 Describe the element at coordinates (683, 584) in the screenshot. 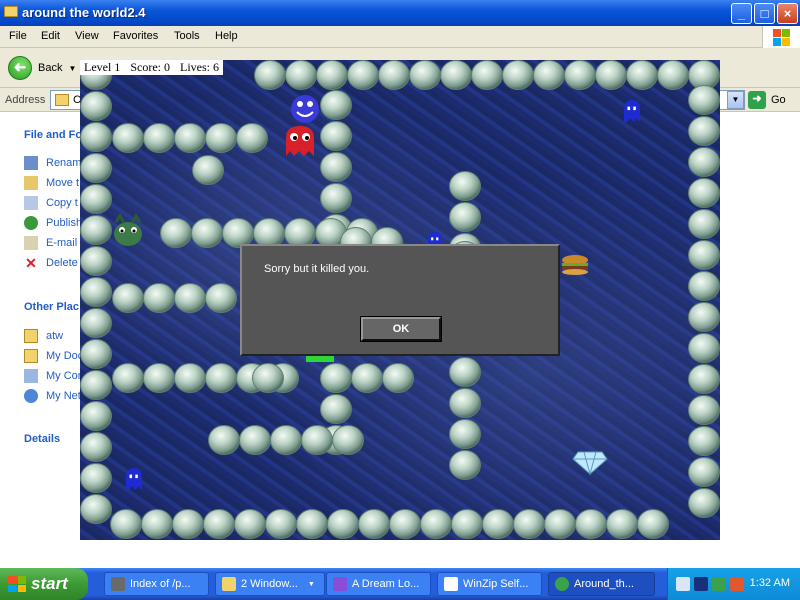

I see `monitor-icon` at that location.